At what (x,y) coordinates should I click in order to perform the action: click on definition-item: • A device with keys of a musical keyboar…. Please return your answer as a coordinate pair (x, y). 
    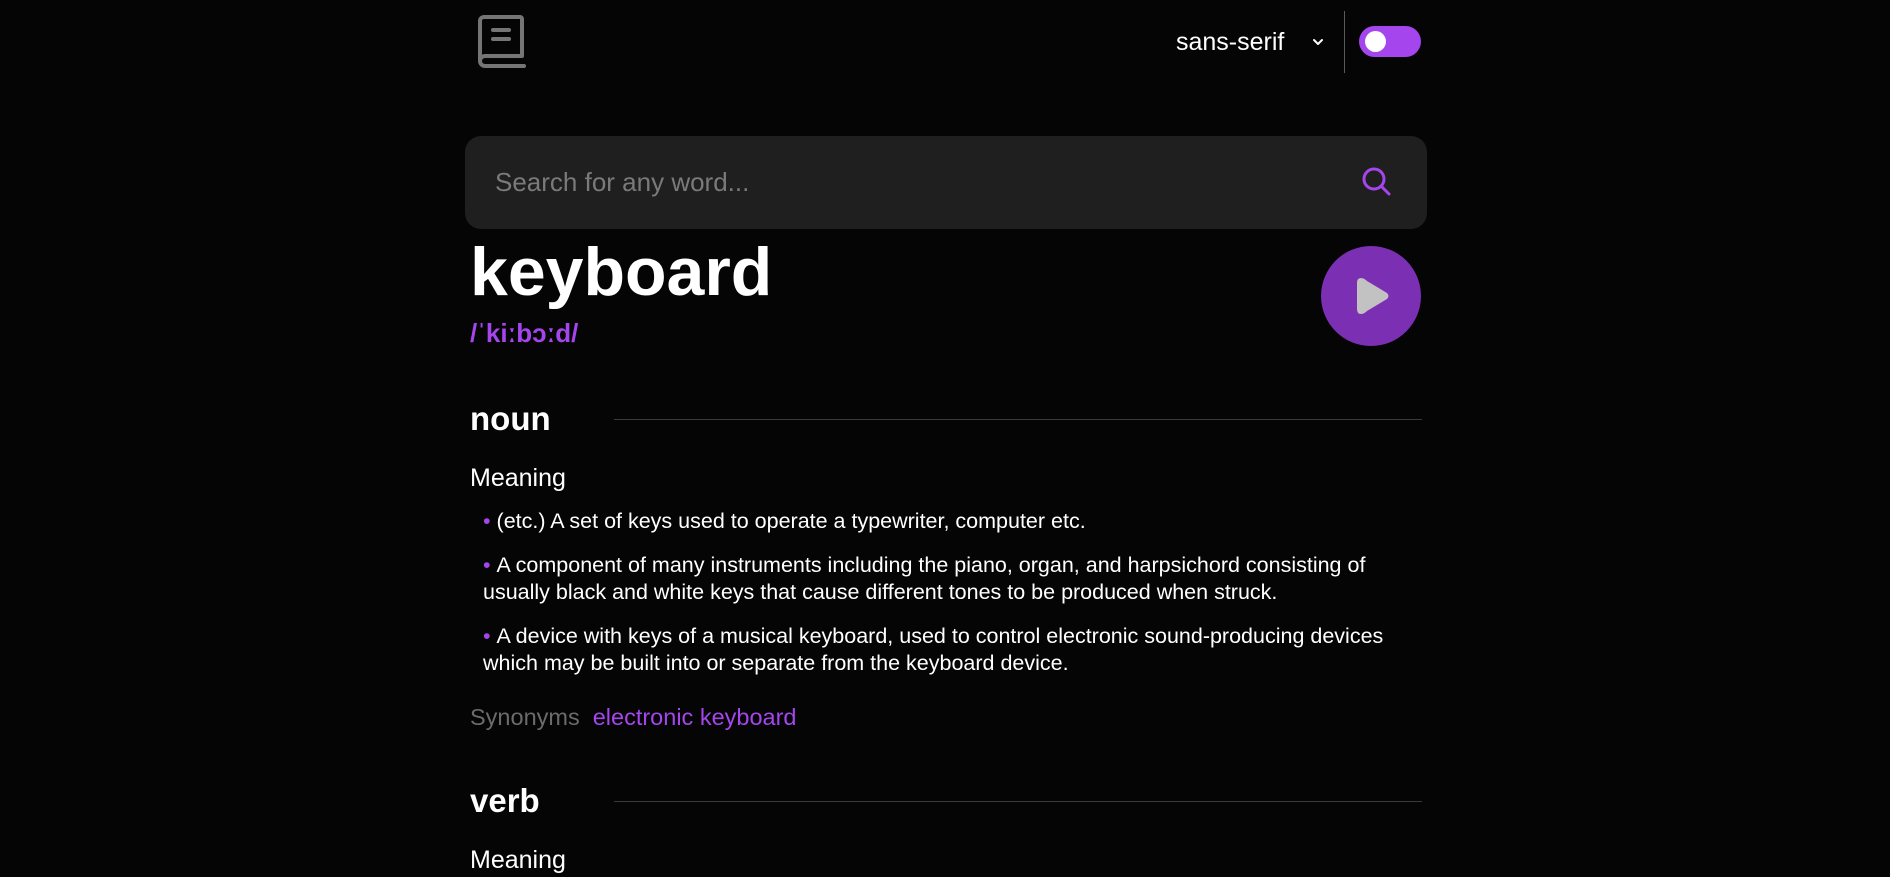
    Looking at the image, I should click on (948, 650).